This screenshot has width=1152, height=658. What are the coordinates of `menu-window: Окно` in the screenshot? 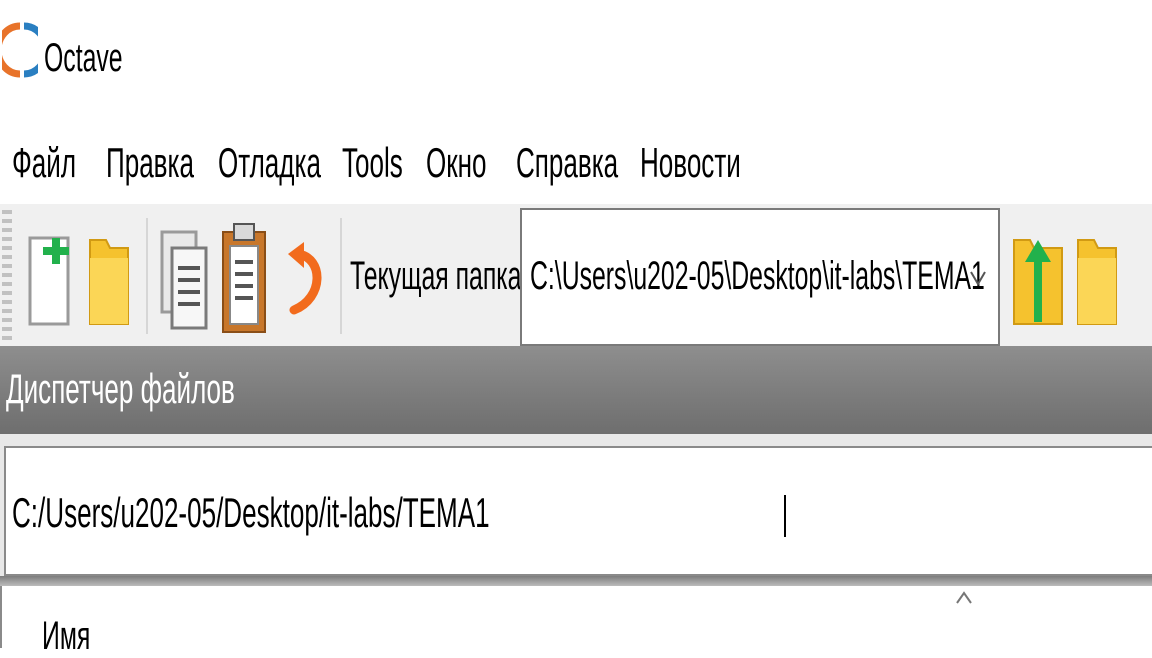 It's located at (475, 163).